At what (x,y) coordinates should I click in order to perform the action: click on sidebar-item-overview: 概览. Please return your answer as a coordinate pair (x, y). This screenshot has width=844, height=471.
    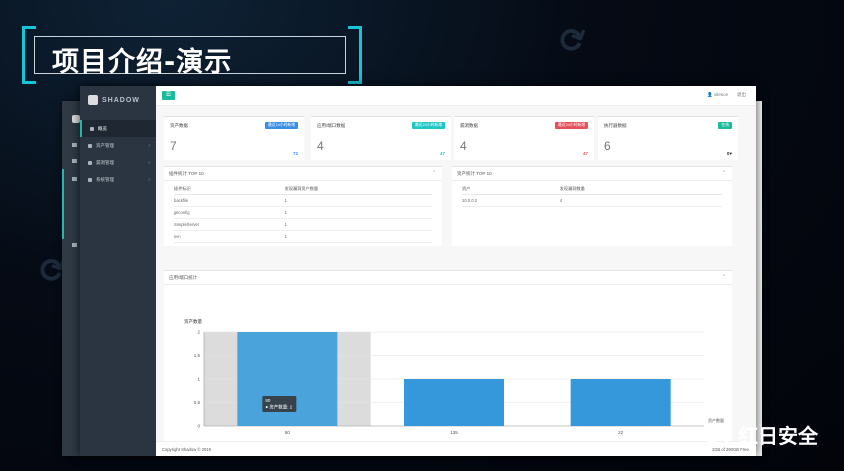
    Looking at the image, I should click on (118, 128).